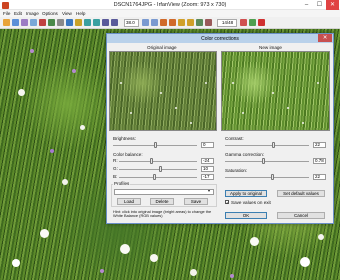  Describe the element at coordinates (162, 201) in the screenshot. I see `delete-profile-button: Delete` at that location.